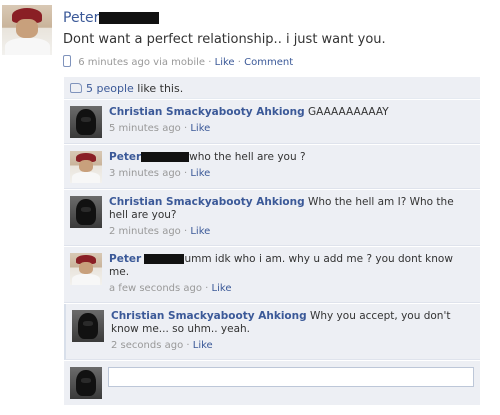  What do you see at coordinates (348, 112) in the screenshot?
I see `comment-text: GAAAAAAAAAY` at bounding box center [348, 112].